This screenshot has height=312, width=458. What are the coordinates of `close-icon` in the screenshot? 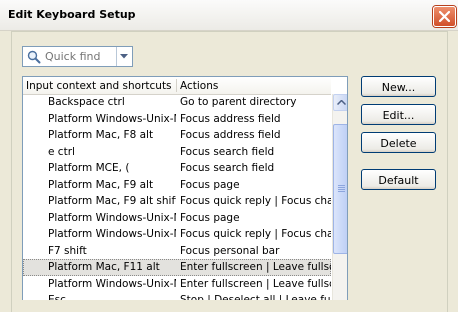 It's located at (444, 16).